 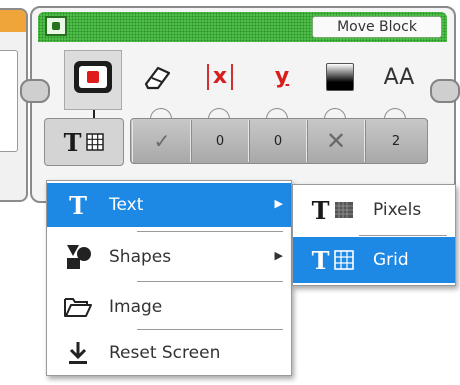 I want to click on x-param: x, so click(x=220, y=77).